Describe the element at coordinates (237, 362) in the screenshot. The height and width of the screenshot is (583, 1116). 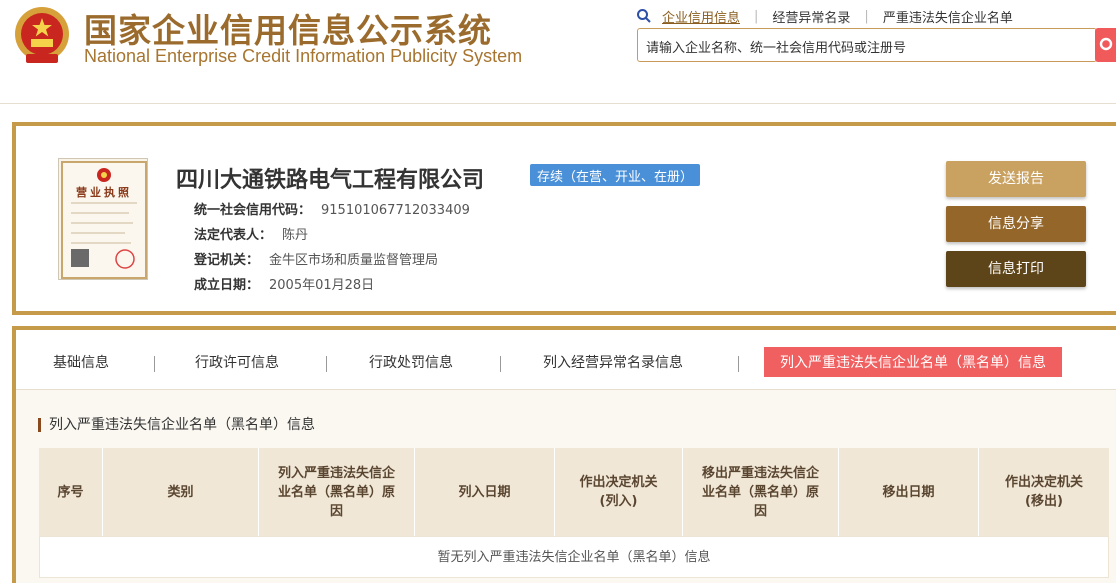
I see `tab-admin-license: 行政许可信息` at that location.